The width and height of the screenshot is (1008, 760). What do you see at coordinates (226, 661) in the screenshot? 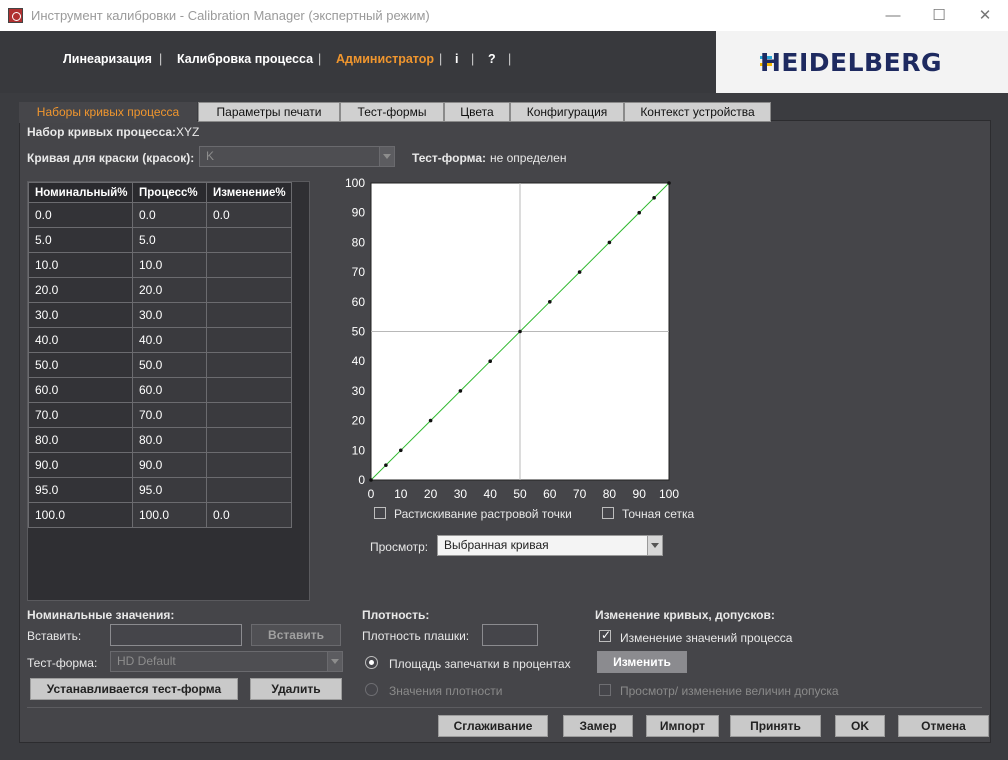
I see `nominal-test-form-select: HD Default` at bounding box center [226, 661].